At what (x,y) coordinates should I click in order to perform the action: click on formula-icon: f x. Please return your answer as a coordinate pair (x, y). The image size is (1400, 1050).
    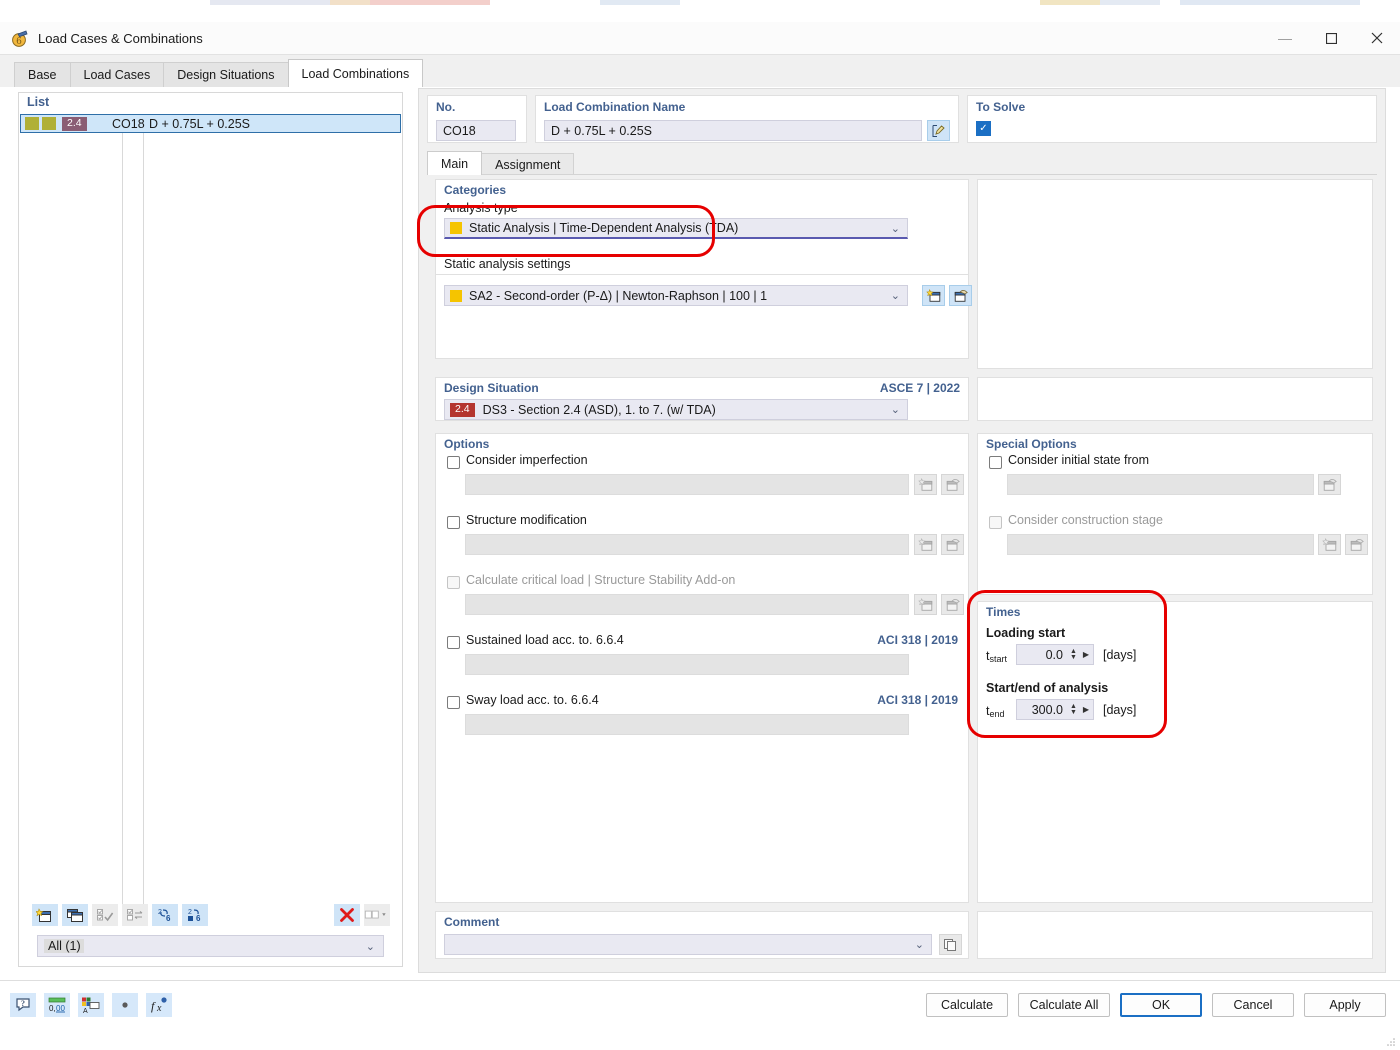
    Looking at the image, I should click on (159, 1005).